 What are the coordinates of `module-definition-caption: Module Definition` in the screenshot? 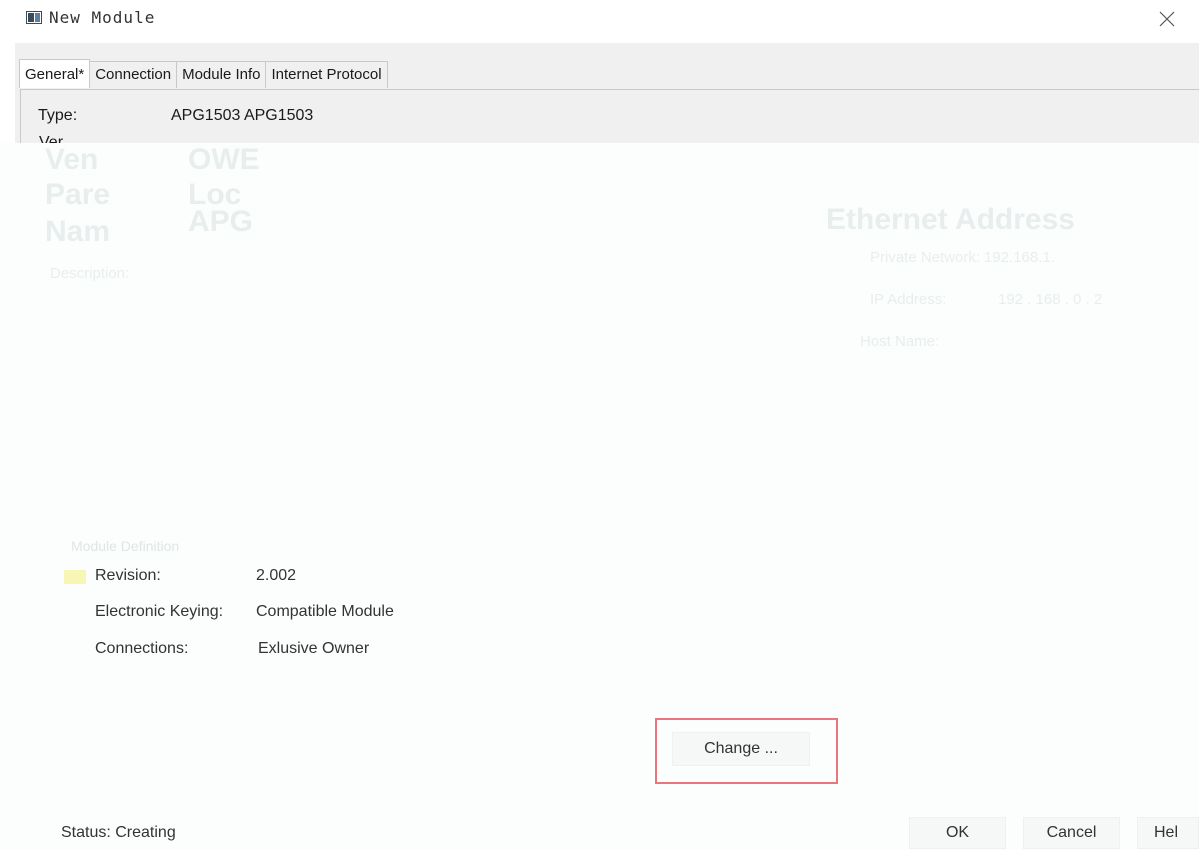 It's located at (125, 546).